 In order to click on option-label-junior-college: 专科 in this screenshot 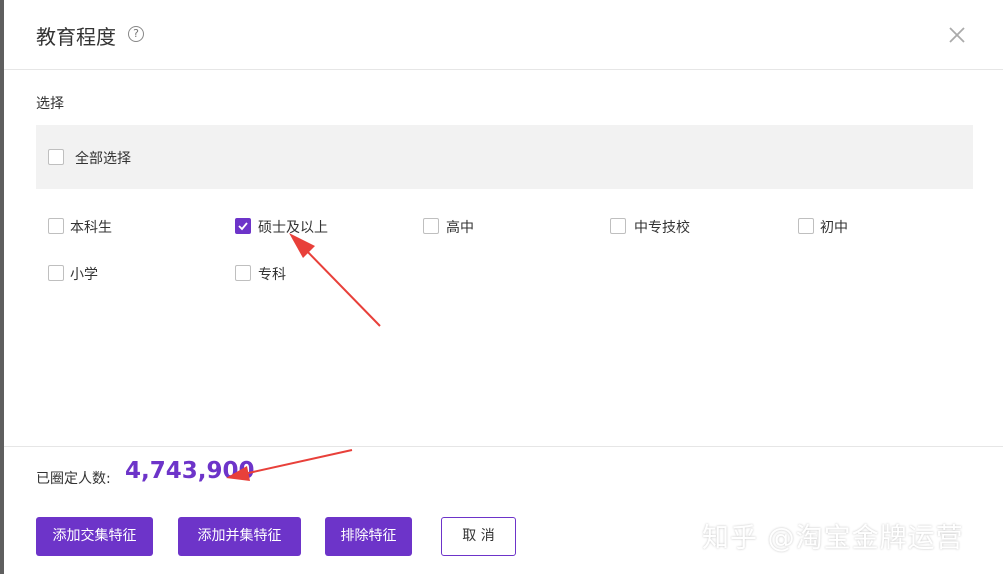, I will do `click(272, 274)`.